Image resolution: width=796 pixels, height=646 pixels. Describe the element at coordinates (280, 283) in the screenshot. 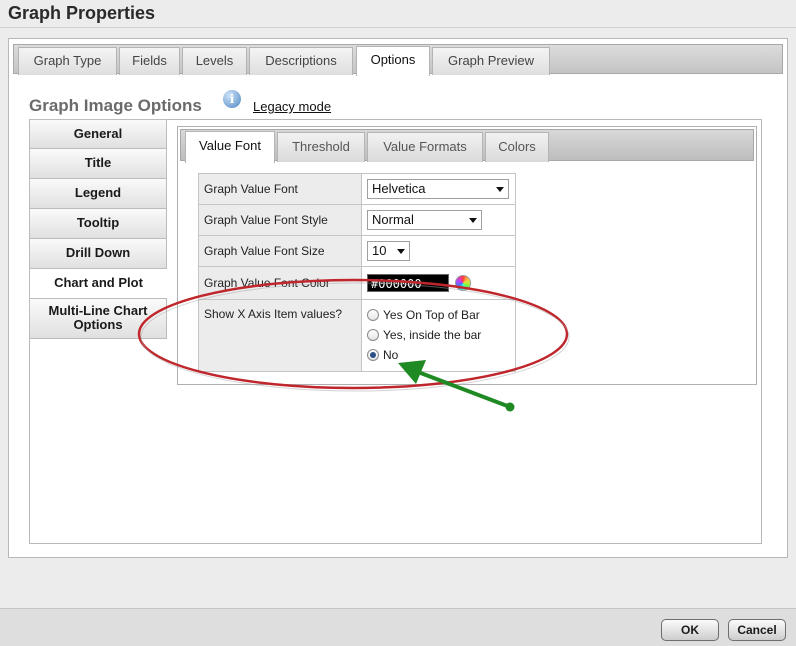

I see `font-color-label: Graph Value Font Color` at that location.